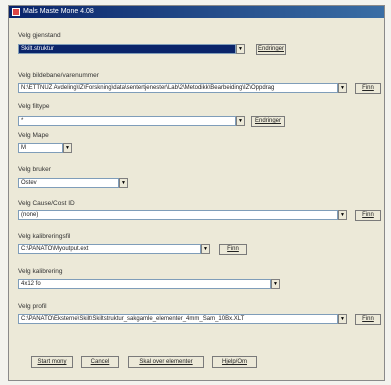  I want to click on cancel-button: Cancel, so click(100, 362).